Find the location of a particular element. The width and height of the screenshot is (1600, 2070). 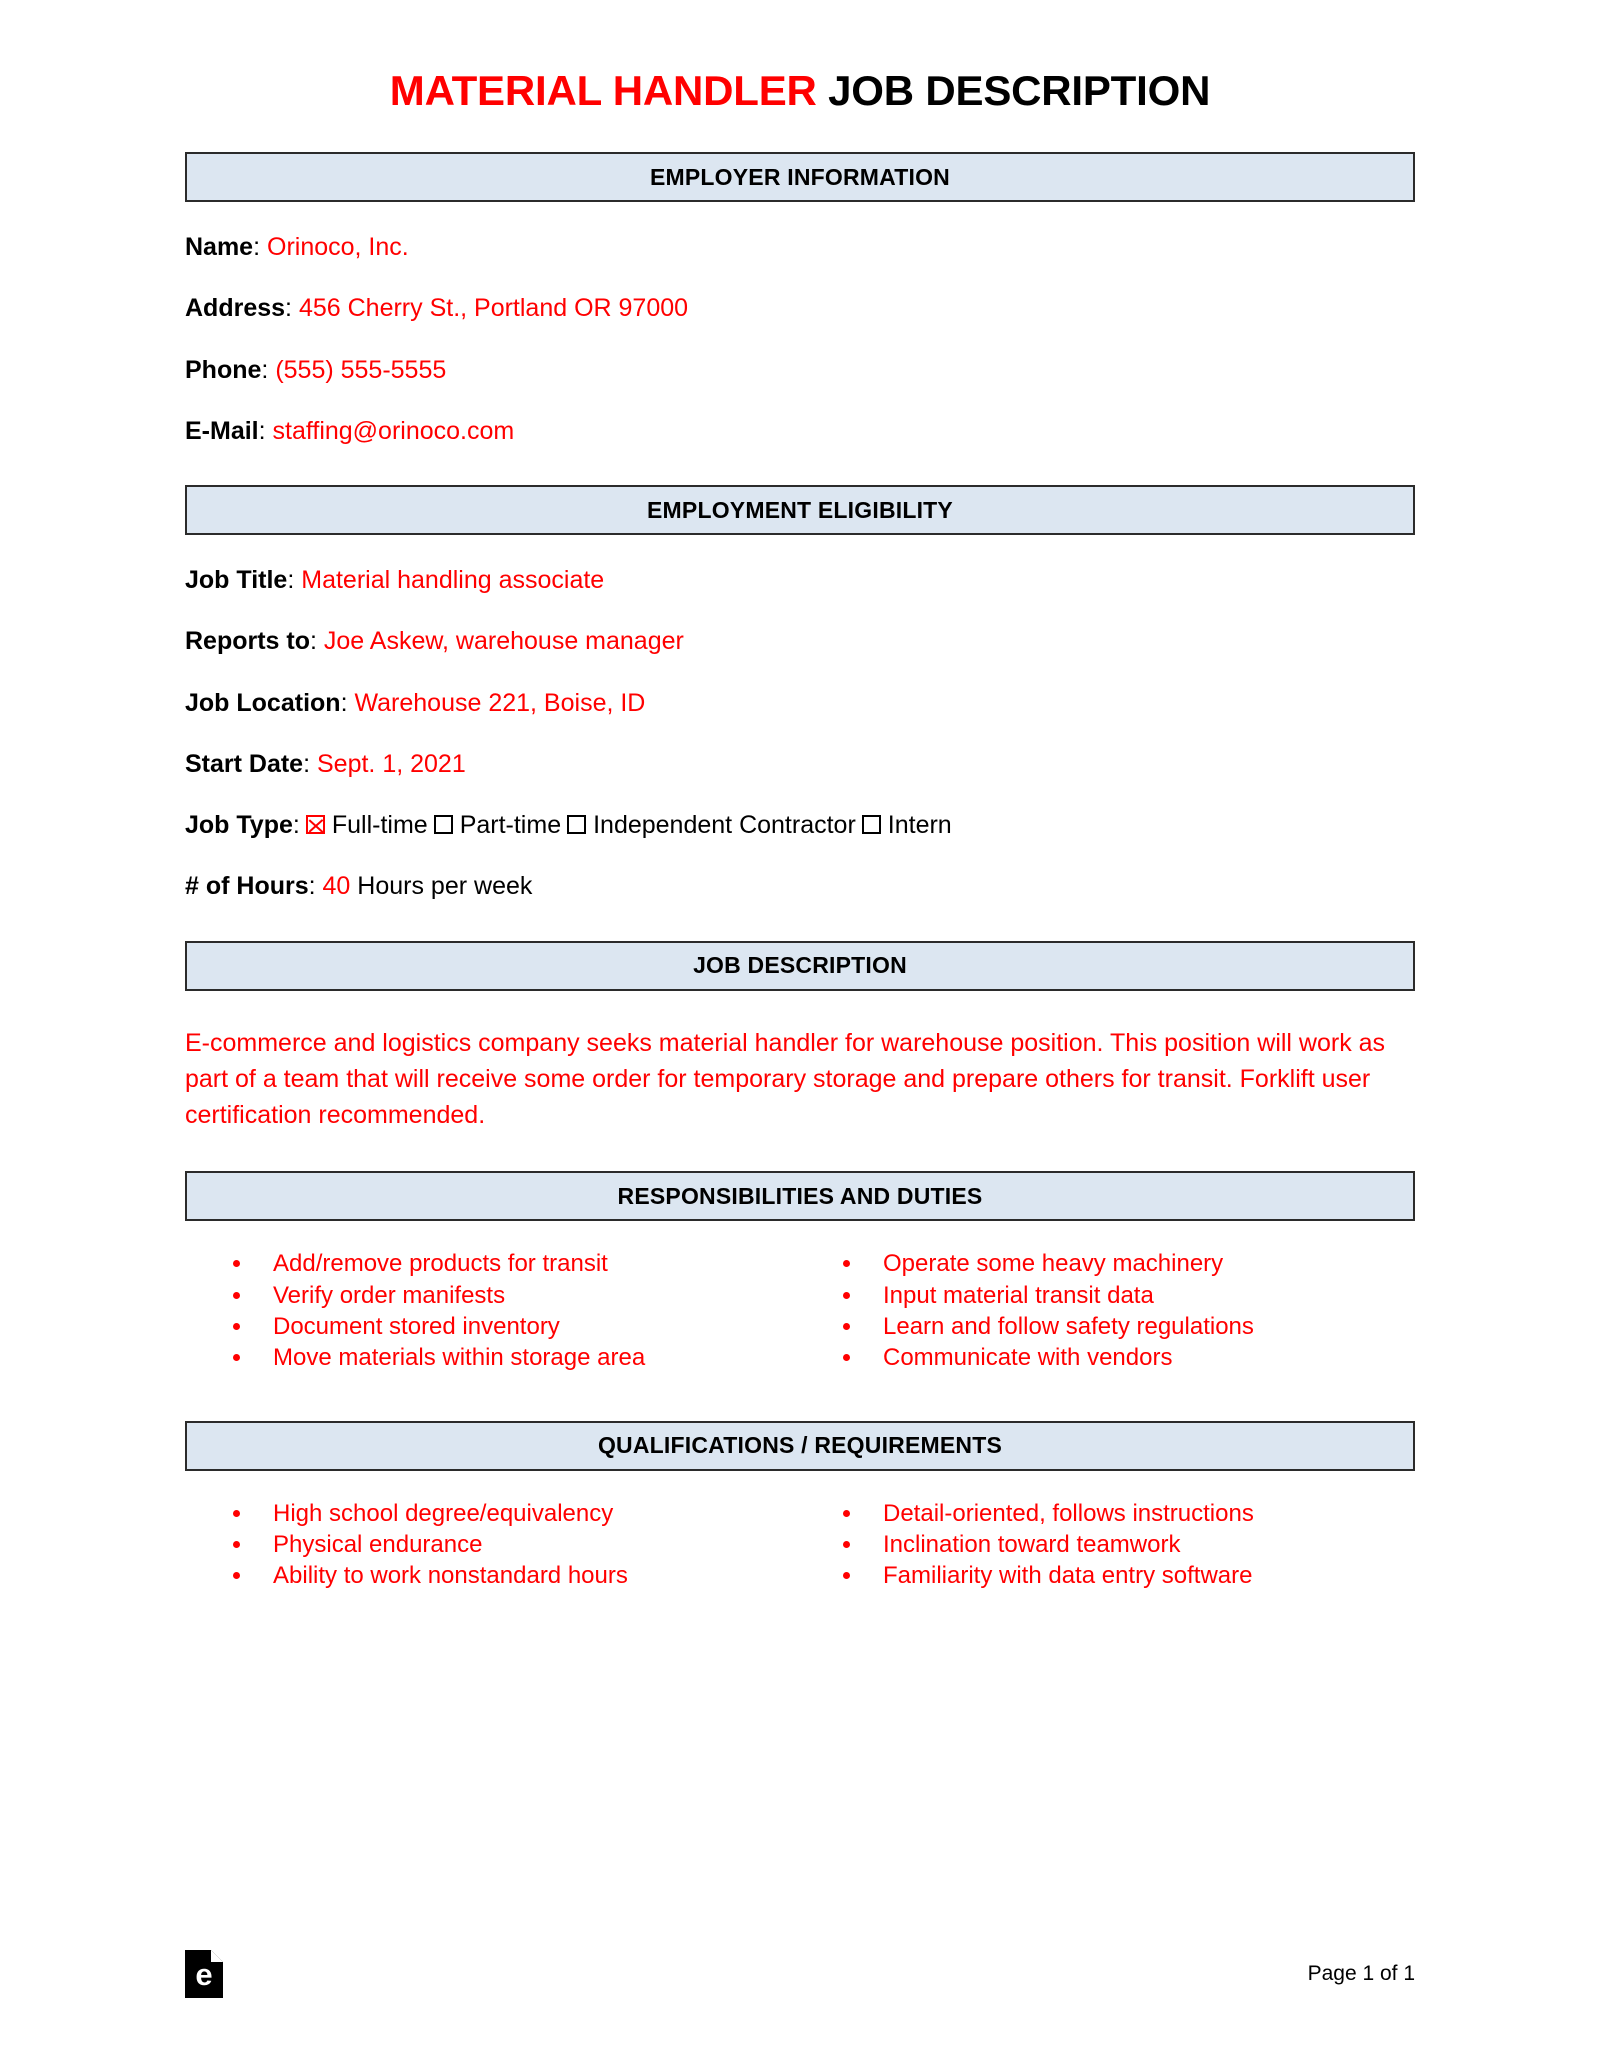

section-header-responsibilities: RESPONSIBILITIES AND DUTIES is located at coordinates (800, 1196).